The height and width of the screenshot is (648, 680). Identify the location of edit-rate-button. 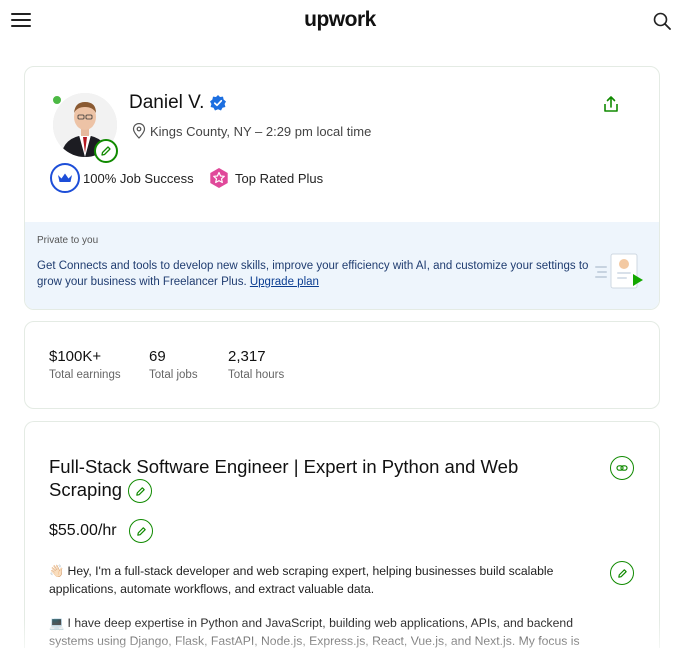
(141, 531).